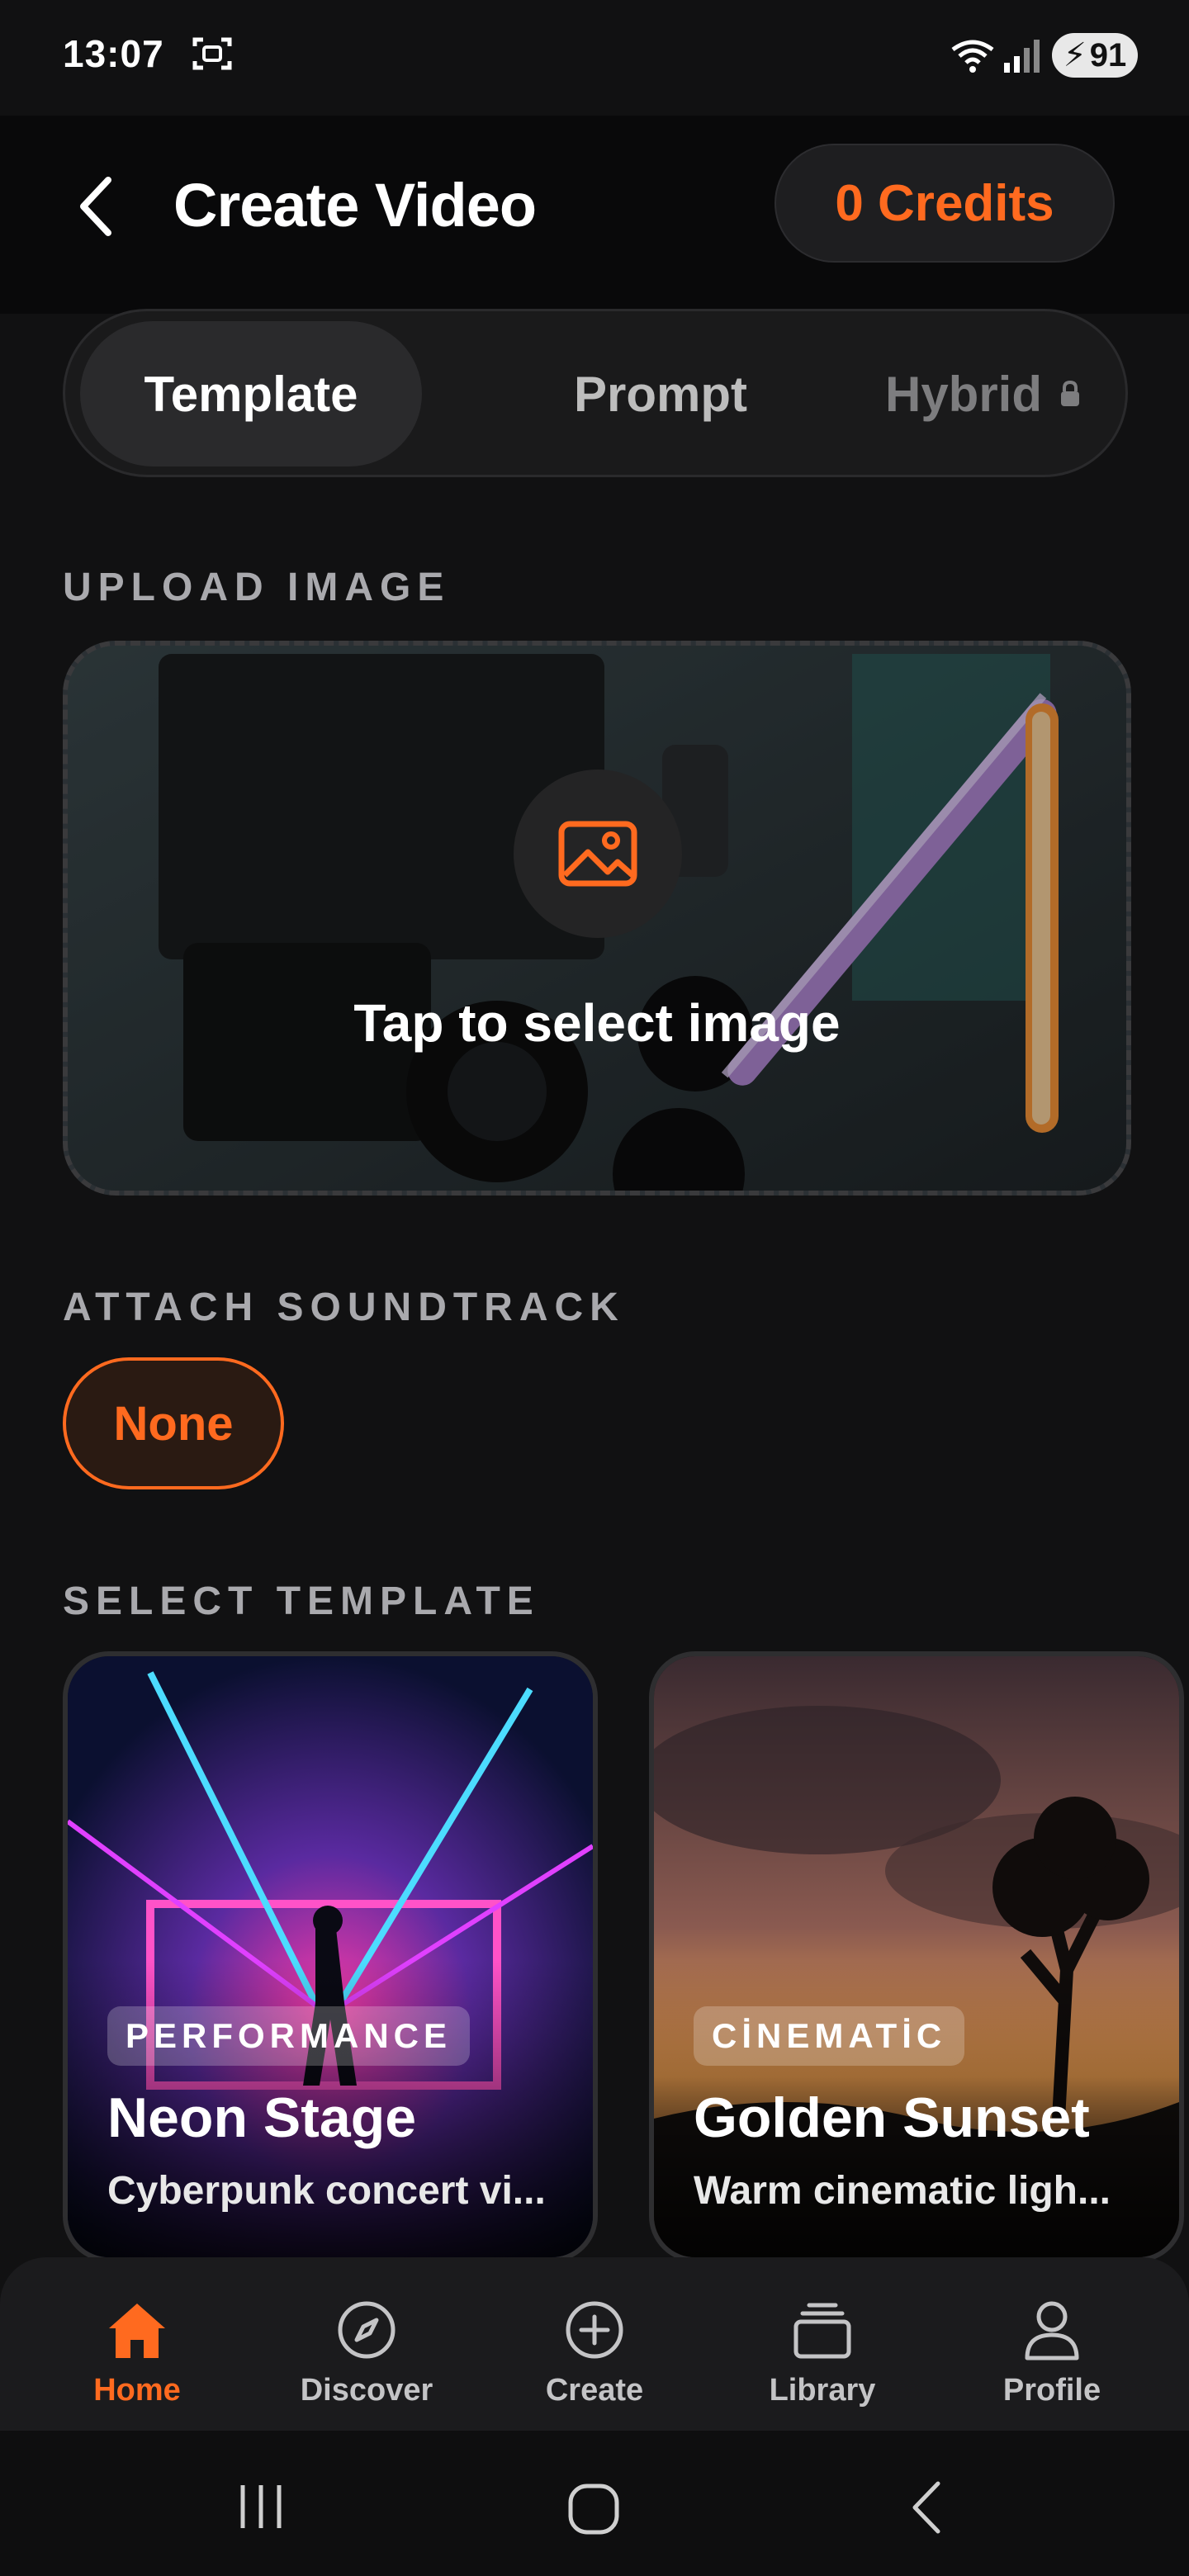 The width and height of the screenshot is (1189, 2576). I want to click on status-bar: 13:07 ⚡ 91, so click(594, 58).